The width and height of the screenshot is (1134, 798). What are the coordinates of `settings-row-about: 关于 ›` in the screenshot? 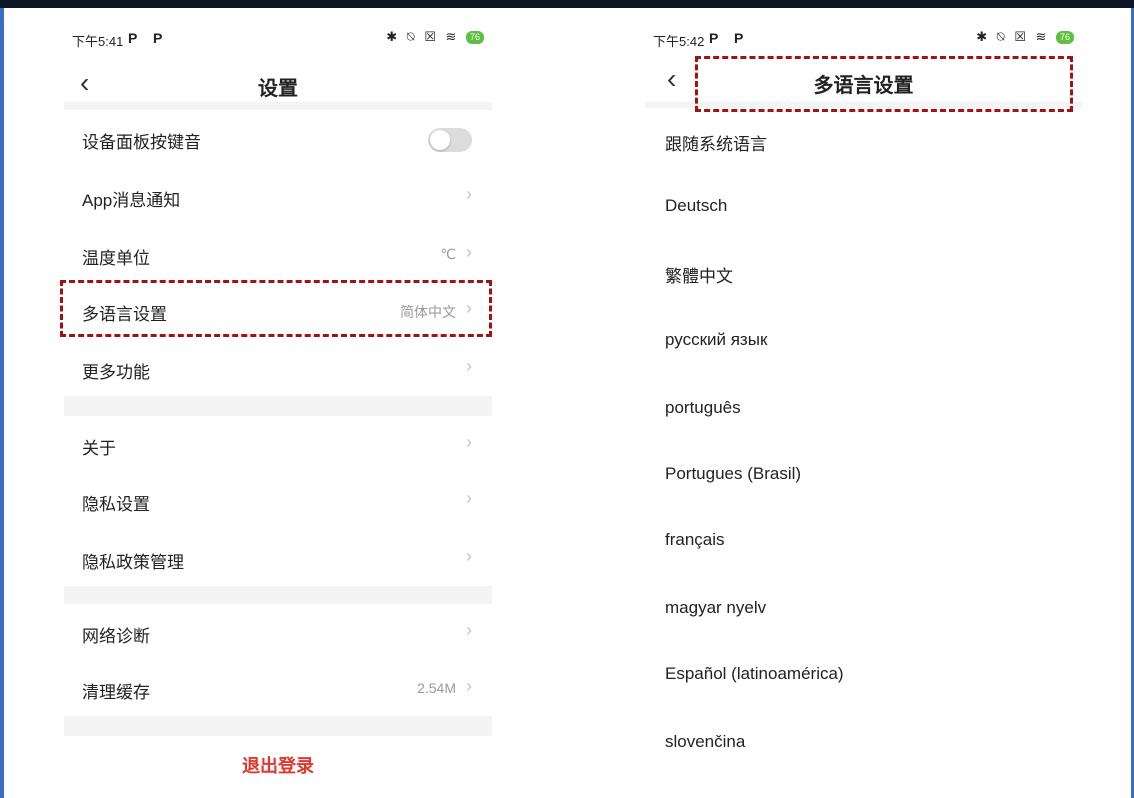 It's located at (278, 444).